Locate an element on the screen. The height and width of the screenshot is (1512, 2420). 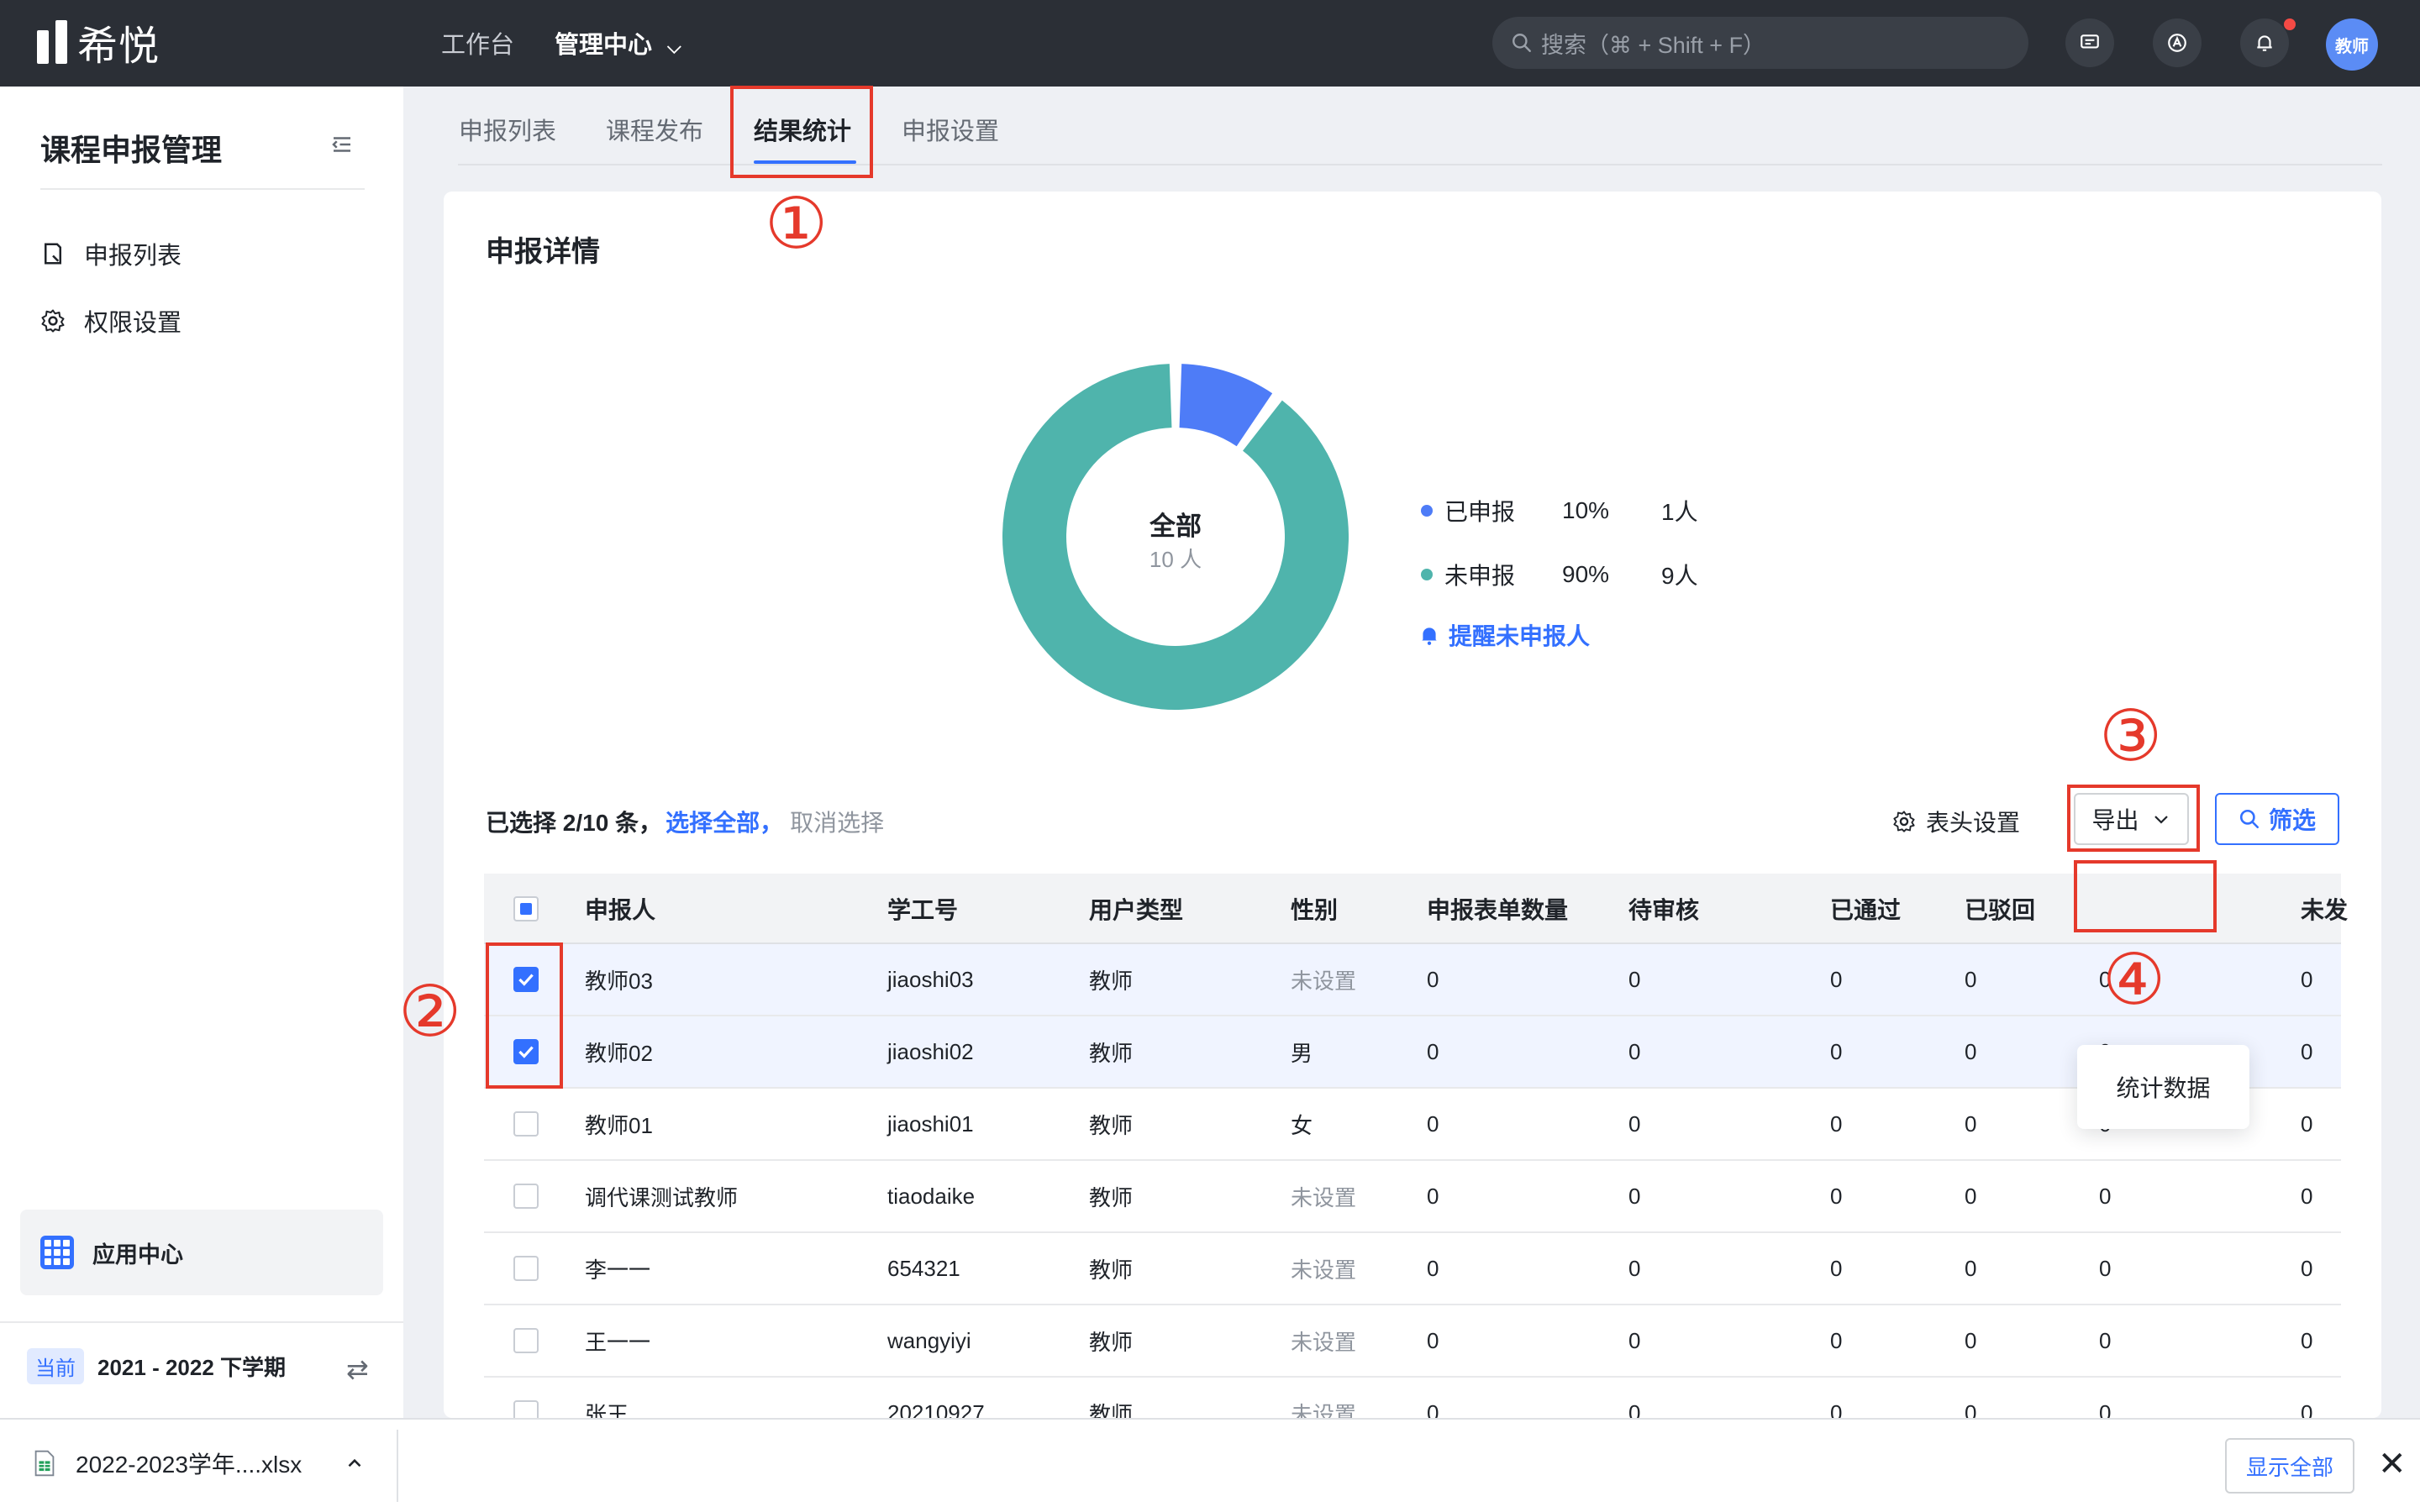
card-title: 申报详情 is located at coordinates (543, 252).